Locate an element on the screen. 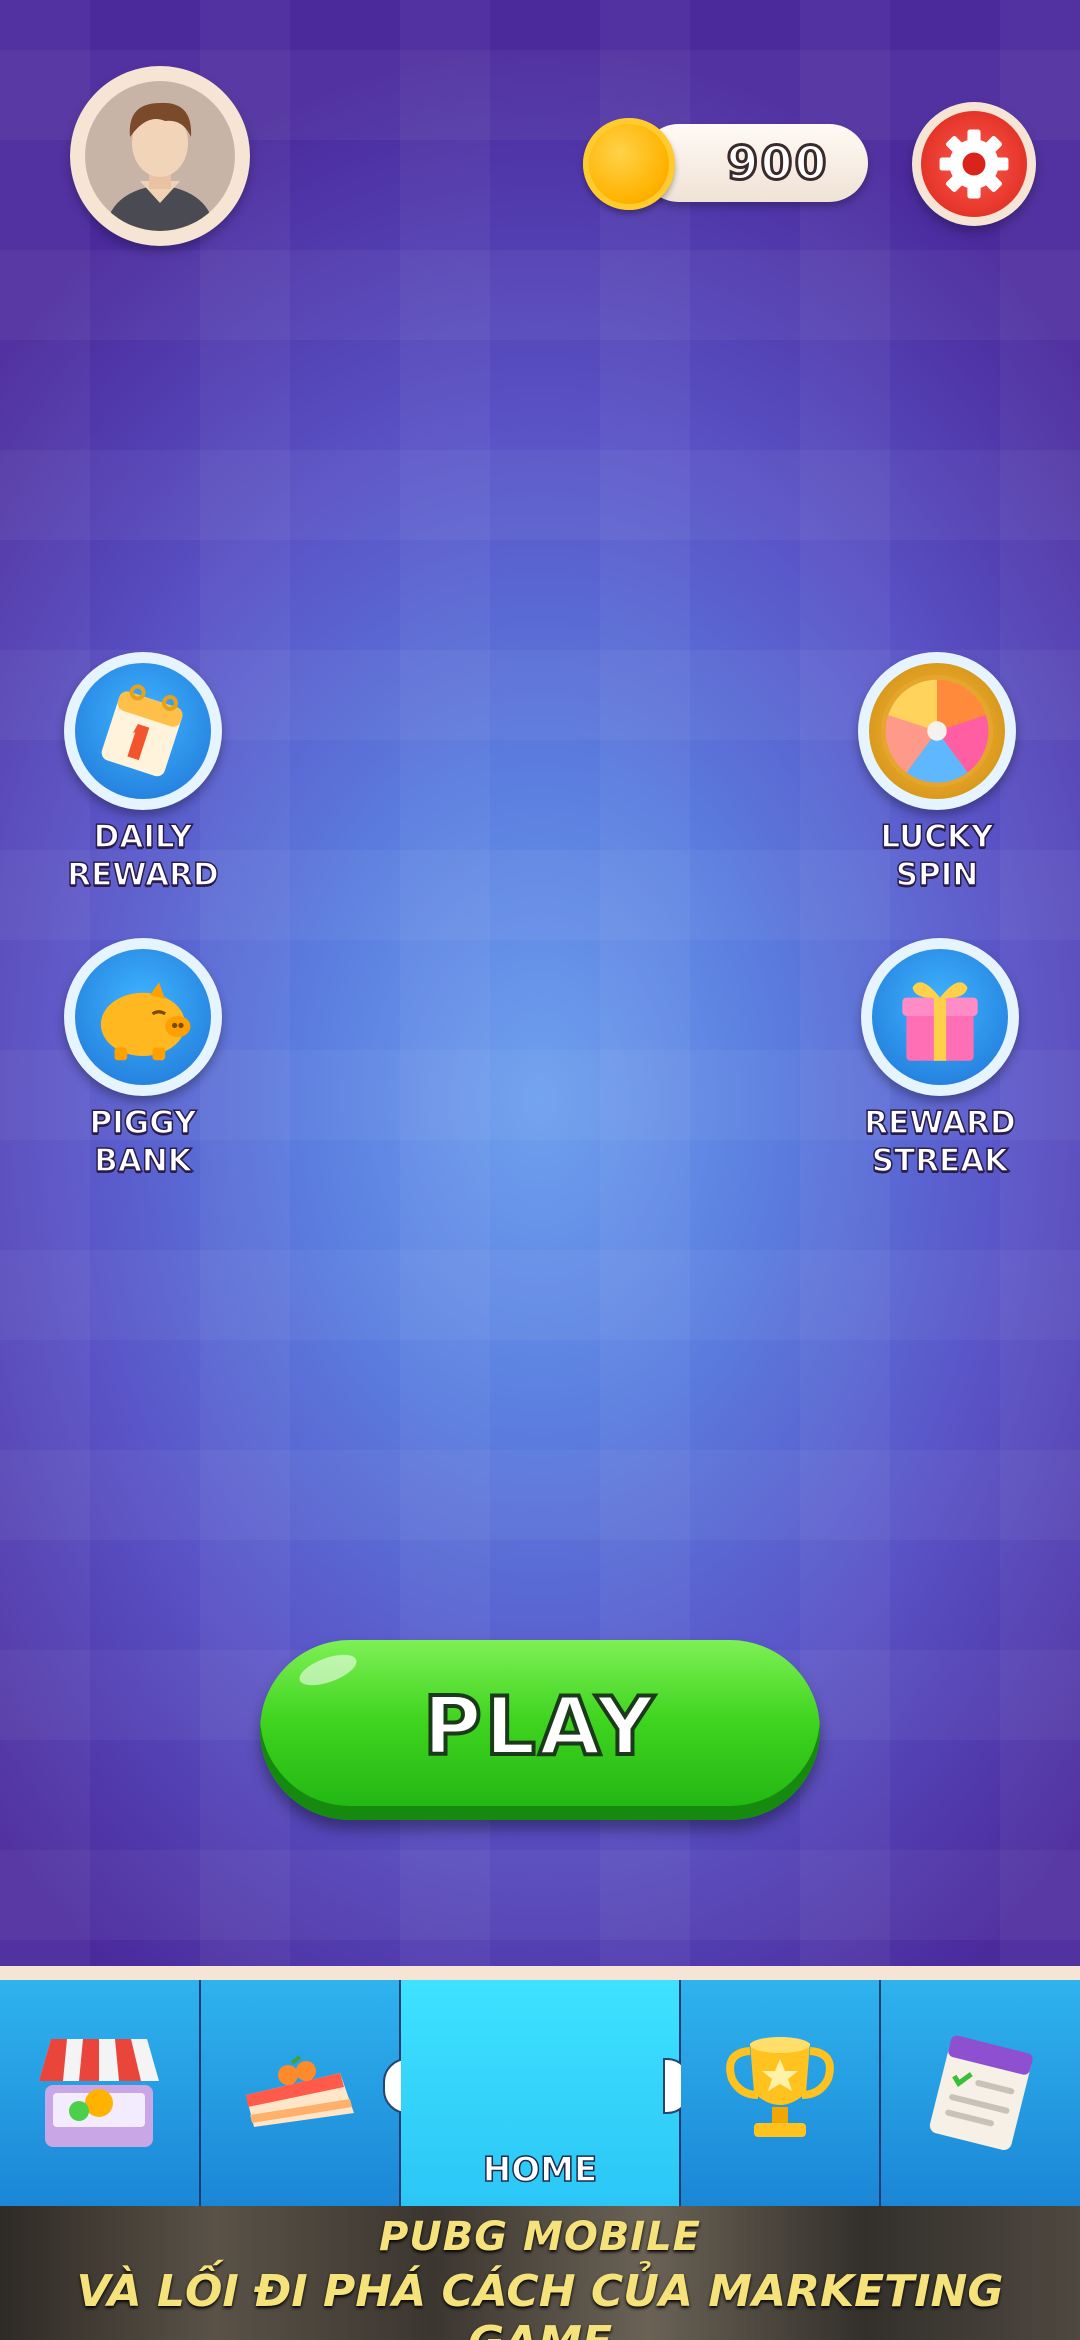  avatar-icon is located at coordinates (160, 156).